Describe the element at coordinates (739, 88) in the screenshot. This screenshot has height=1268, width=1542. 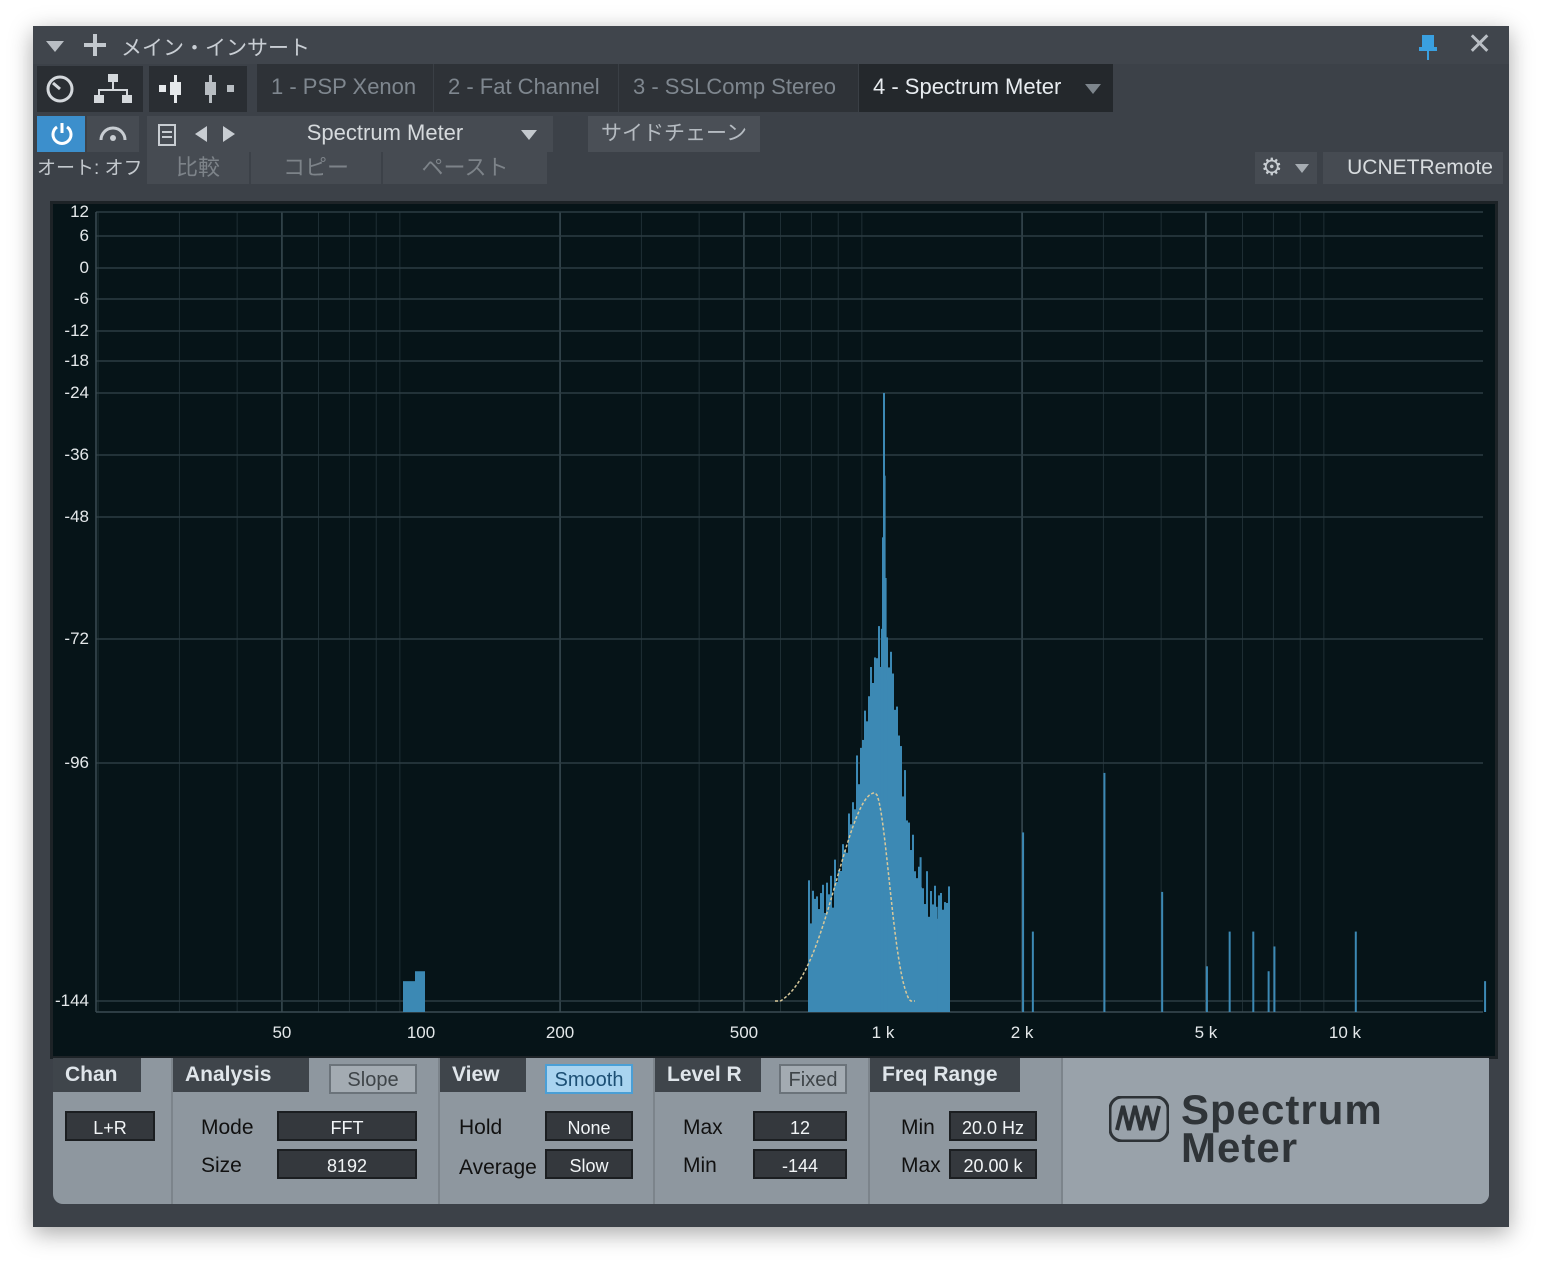
I see `tab-sslcomp-stereo: 3 - SSLComp Stereo` at that location.